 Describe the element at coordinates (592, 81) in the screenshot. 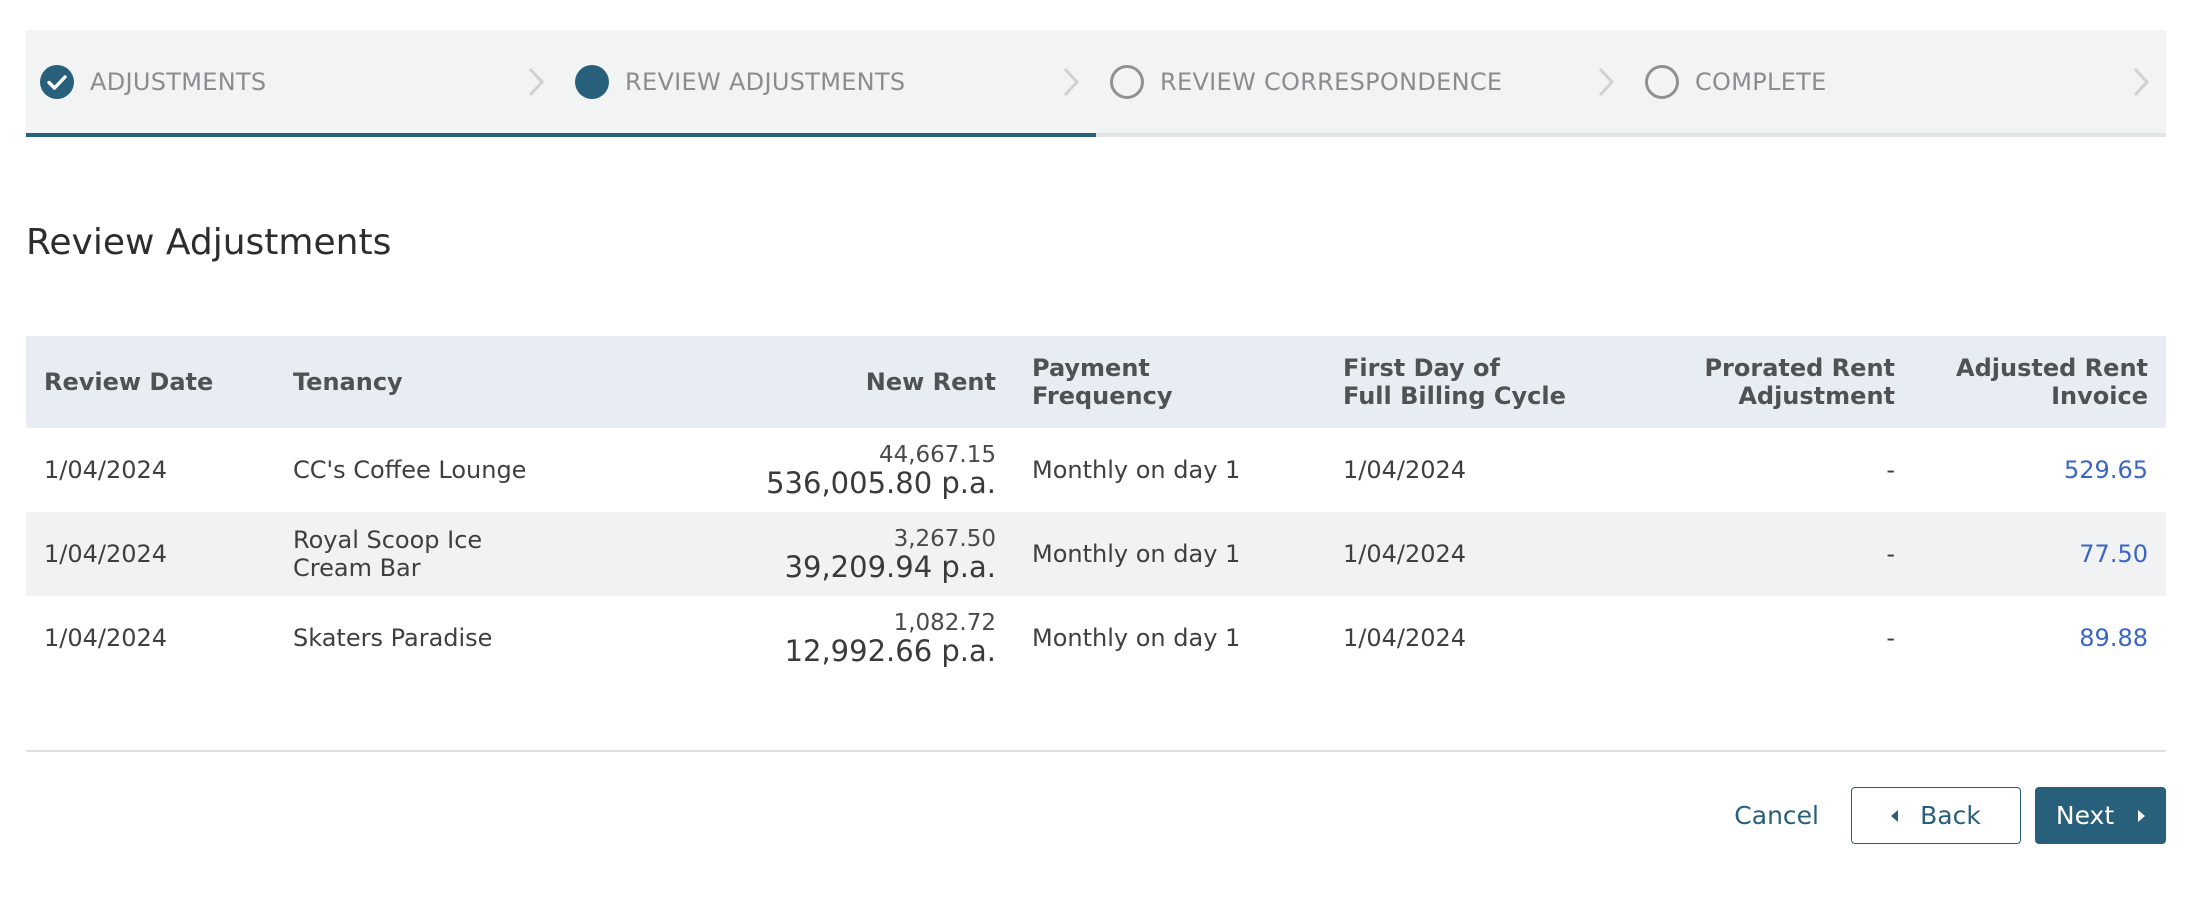

I see `current-step-icon` at that location.